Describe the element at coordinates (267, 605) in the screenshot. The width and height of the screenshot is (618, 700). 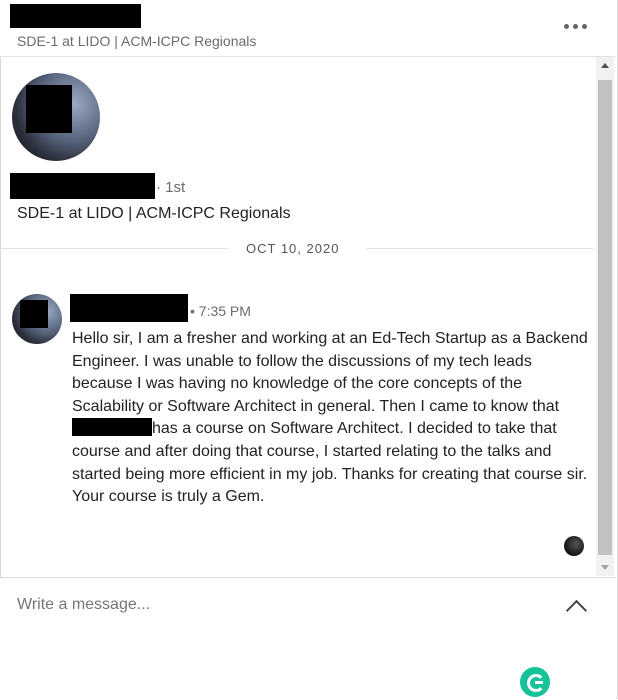
I see `message-input` at that location.